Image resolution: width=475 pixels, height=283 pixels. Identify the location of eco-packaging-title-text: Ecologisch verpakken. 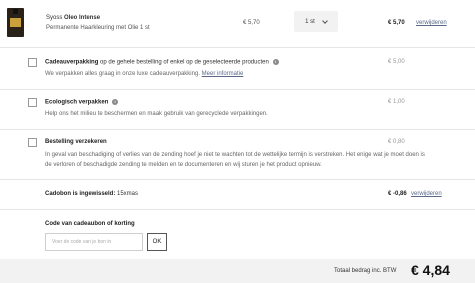
(77, 102).